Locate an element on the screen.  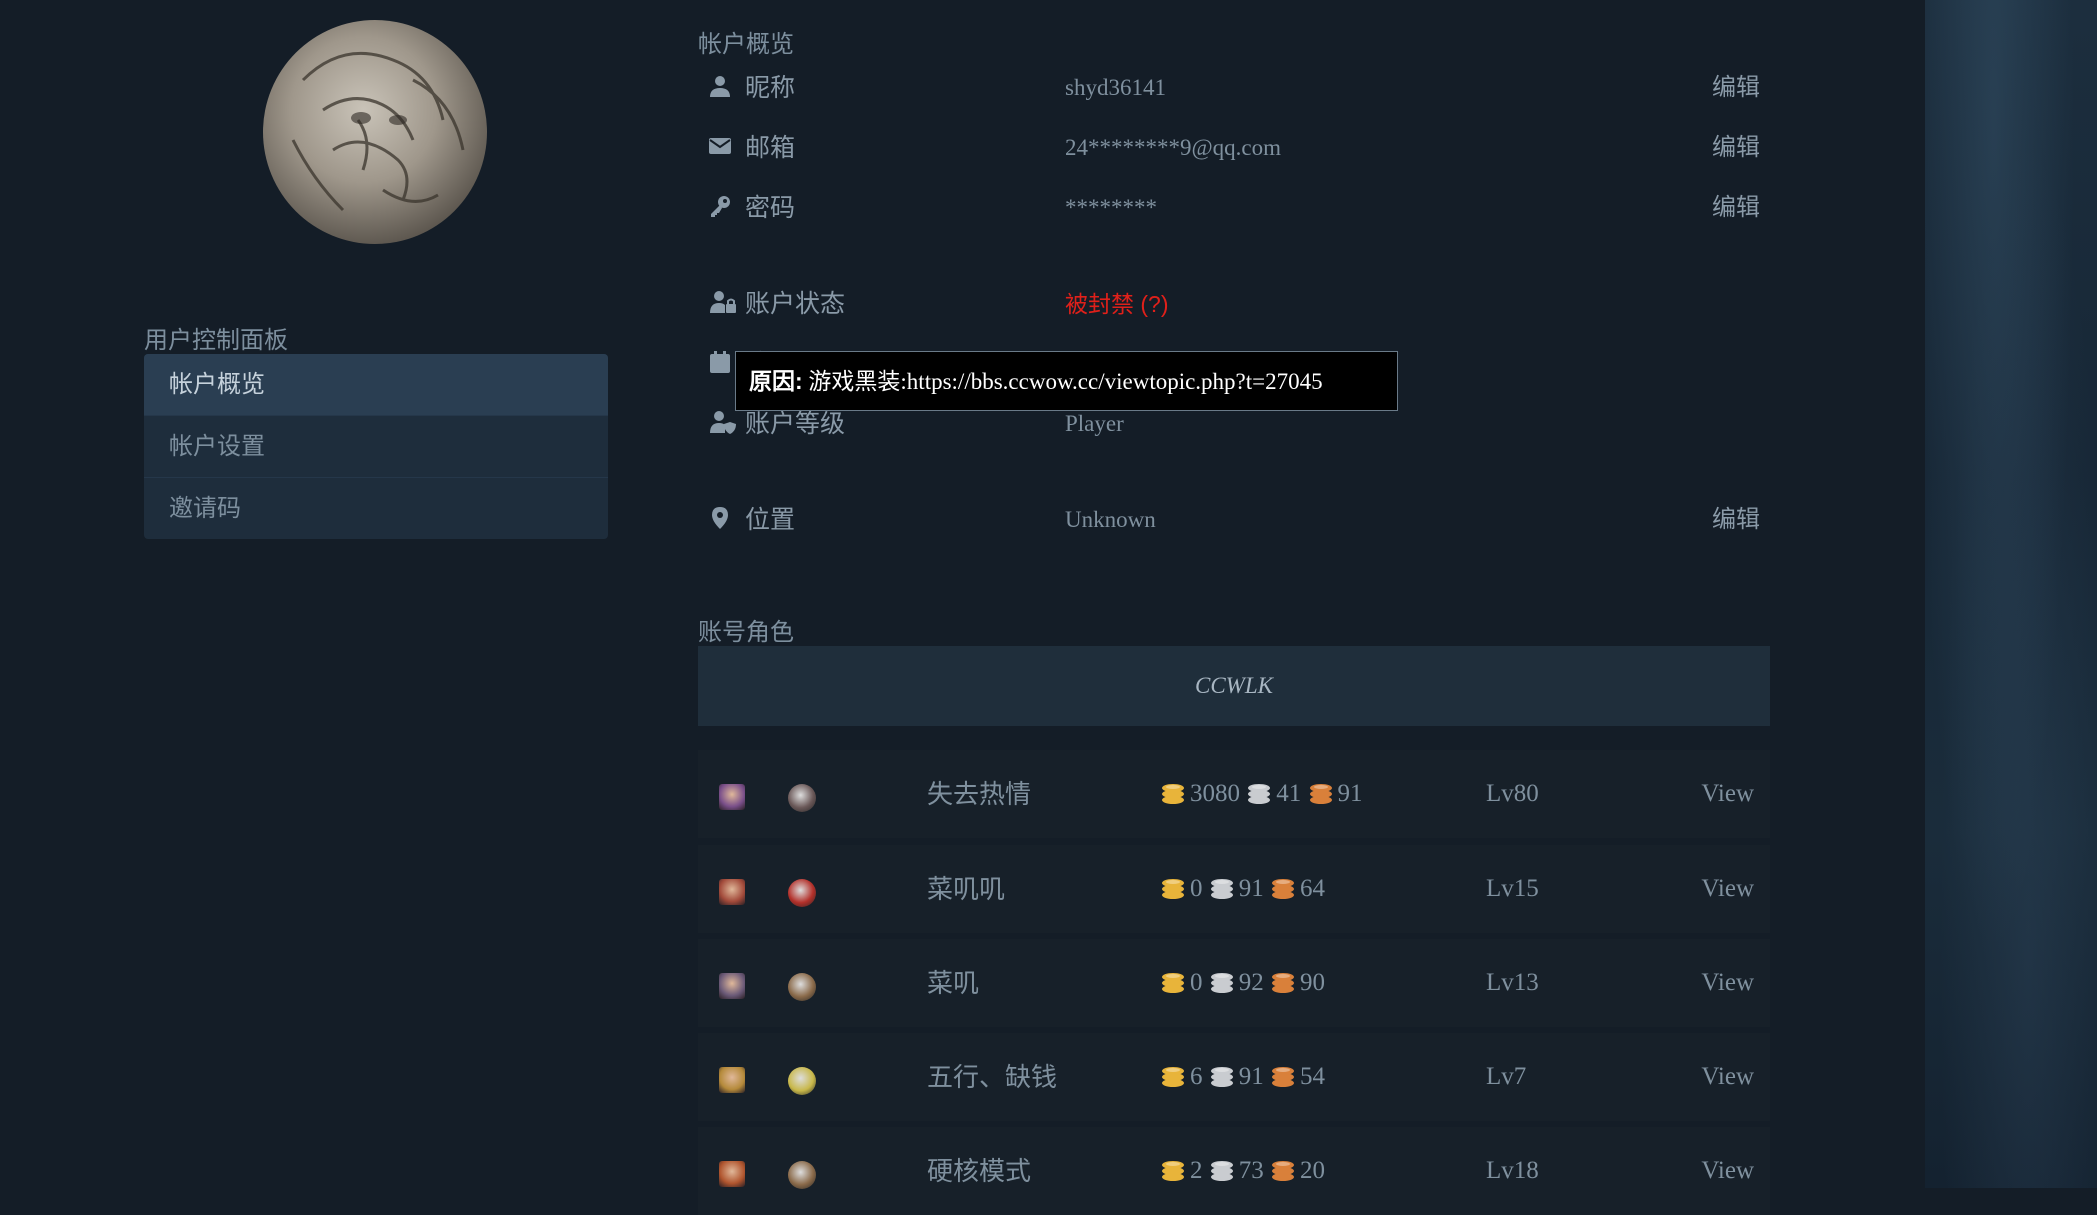
character-level: Lv13 is located at coordinates (1512, 982).